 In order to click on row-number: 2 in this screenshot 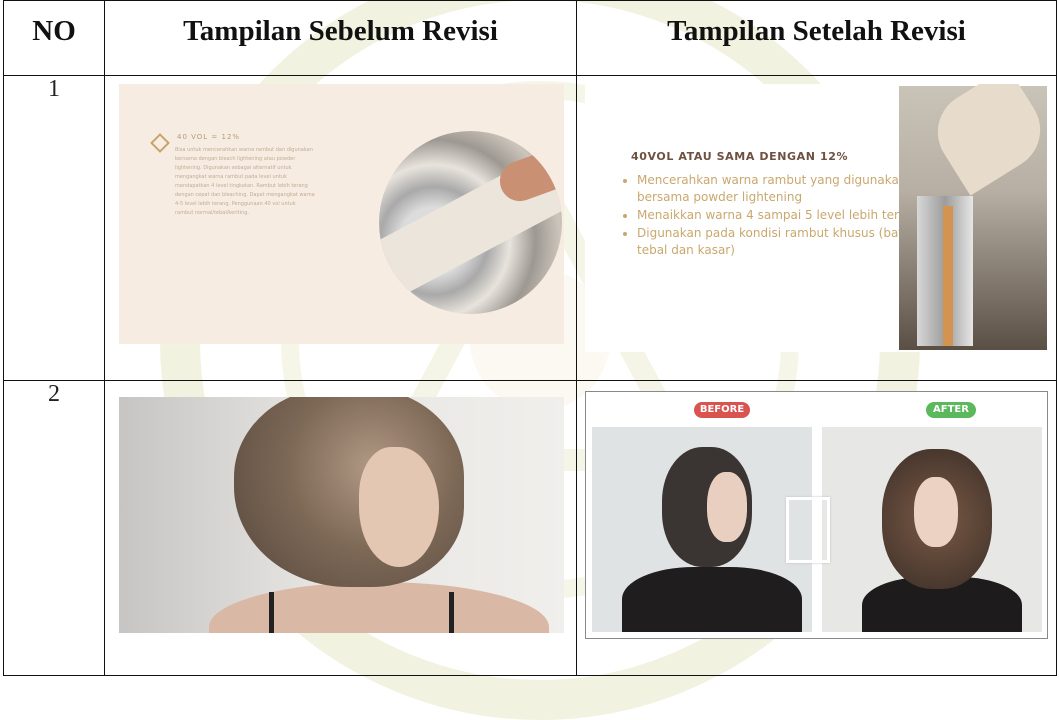, I will do `click(54, 528)`.